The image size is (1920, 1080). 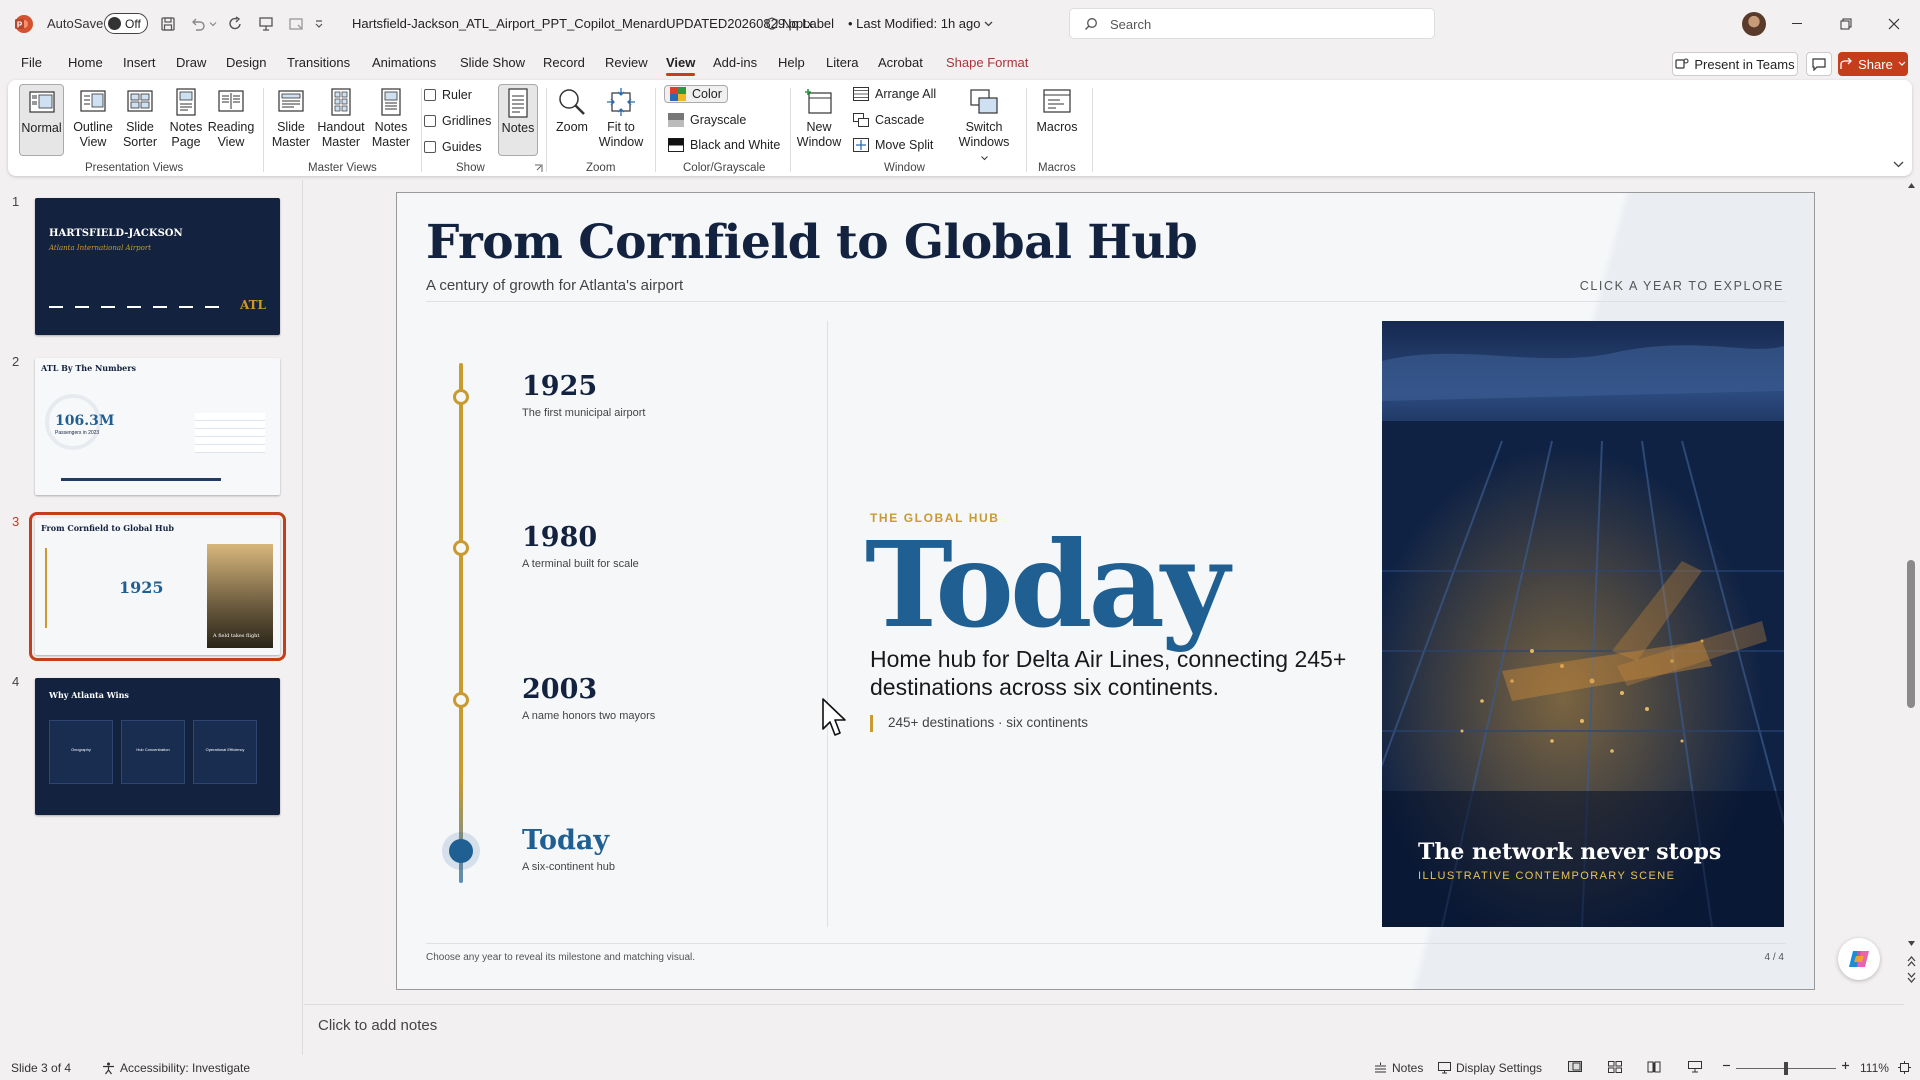 I want to click on close-icon, so click(x=1894, y=24).